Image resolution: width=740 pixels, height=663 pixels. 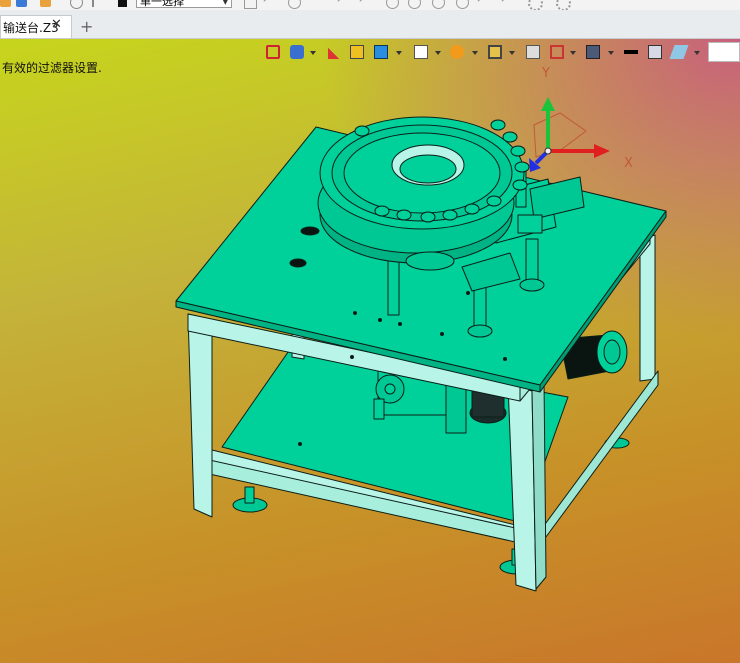 I want to click on x-axis-label: X, so click(x=628, y=163).